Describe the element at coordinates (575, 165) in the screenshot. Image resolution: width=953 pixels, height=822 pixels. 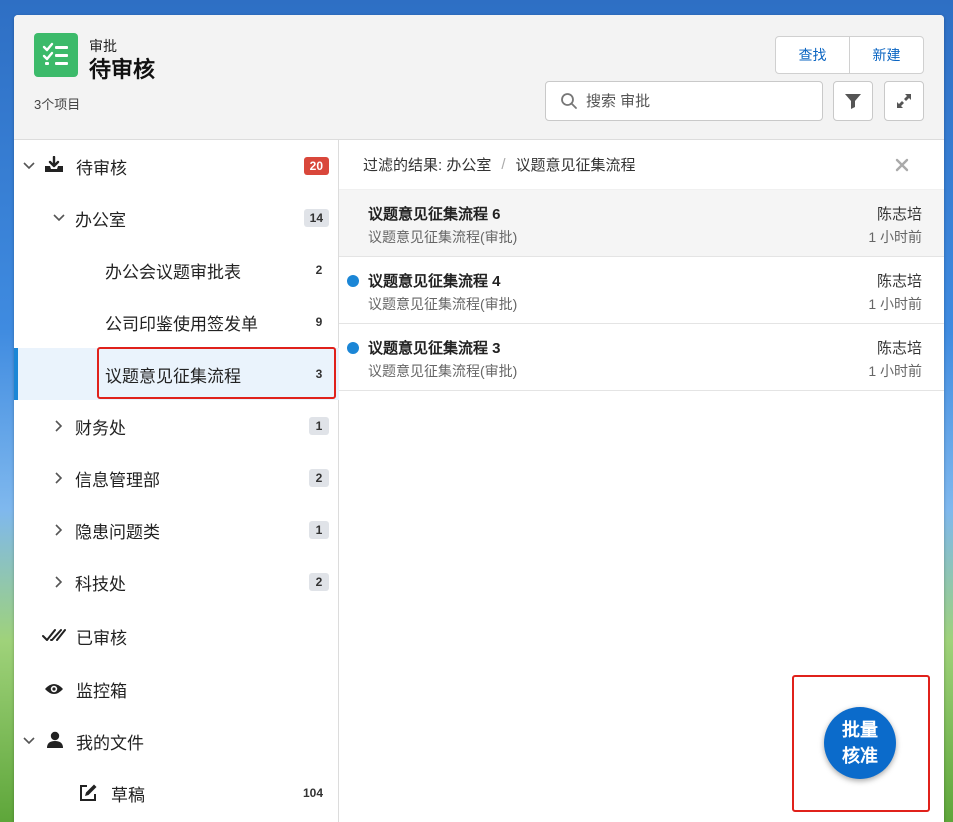
I see `filter-current: 议题意见征集流程` at that location.